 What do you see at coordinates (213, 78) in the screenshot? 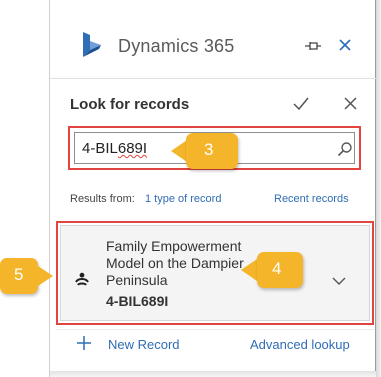
I see `header-divider` at bounding box center [213, 78].